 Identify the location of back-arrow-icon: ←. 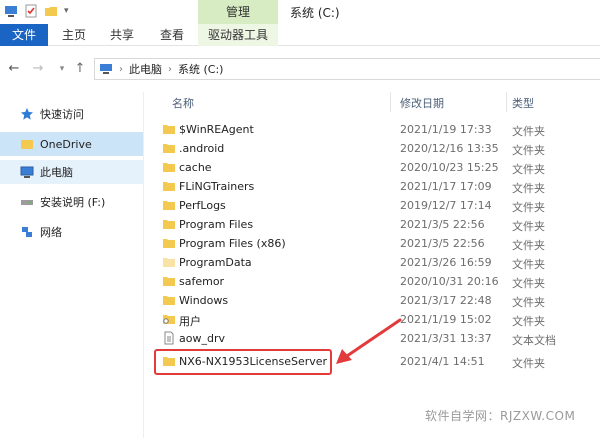
(14, 69).